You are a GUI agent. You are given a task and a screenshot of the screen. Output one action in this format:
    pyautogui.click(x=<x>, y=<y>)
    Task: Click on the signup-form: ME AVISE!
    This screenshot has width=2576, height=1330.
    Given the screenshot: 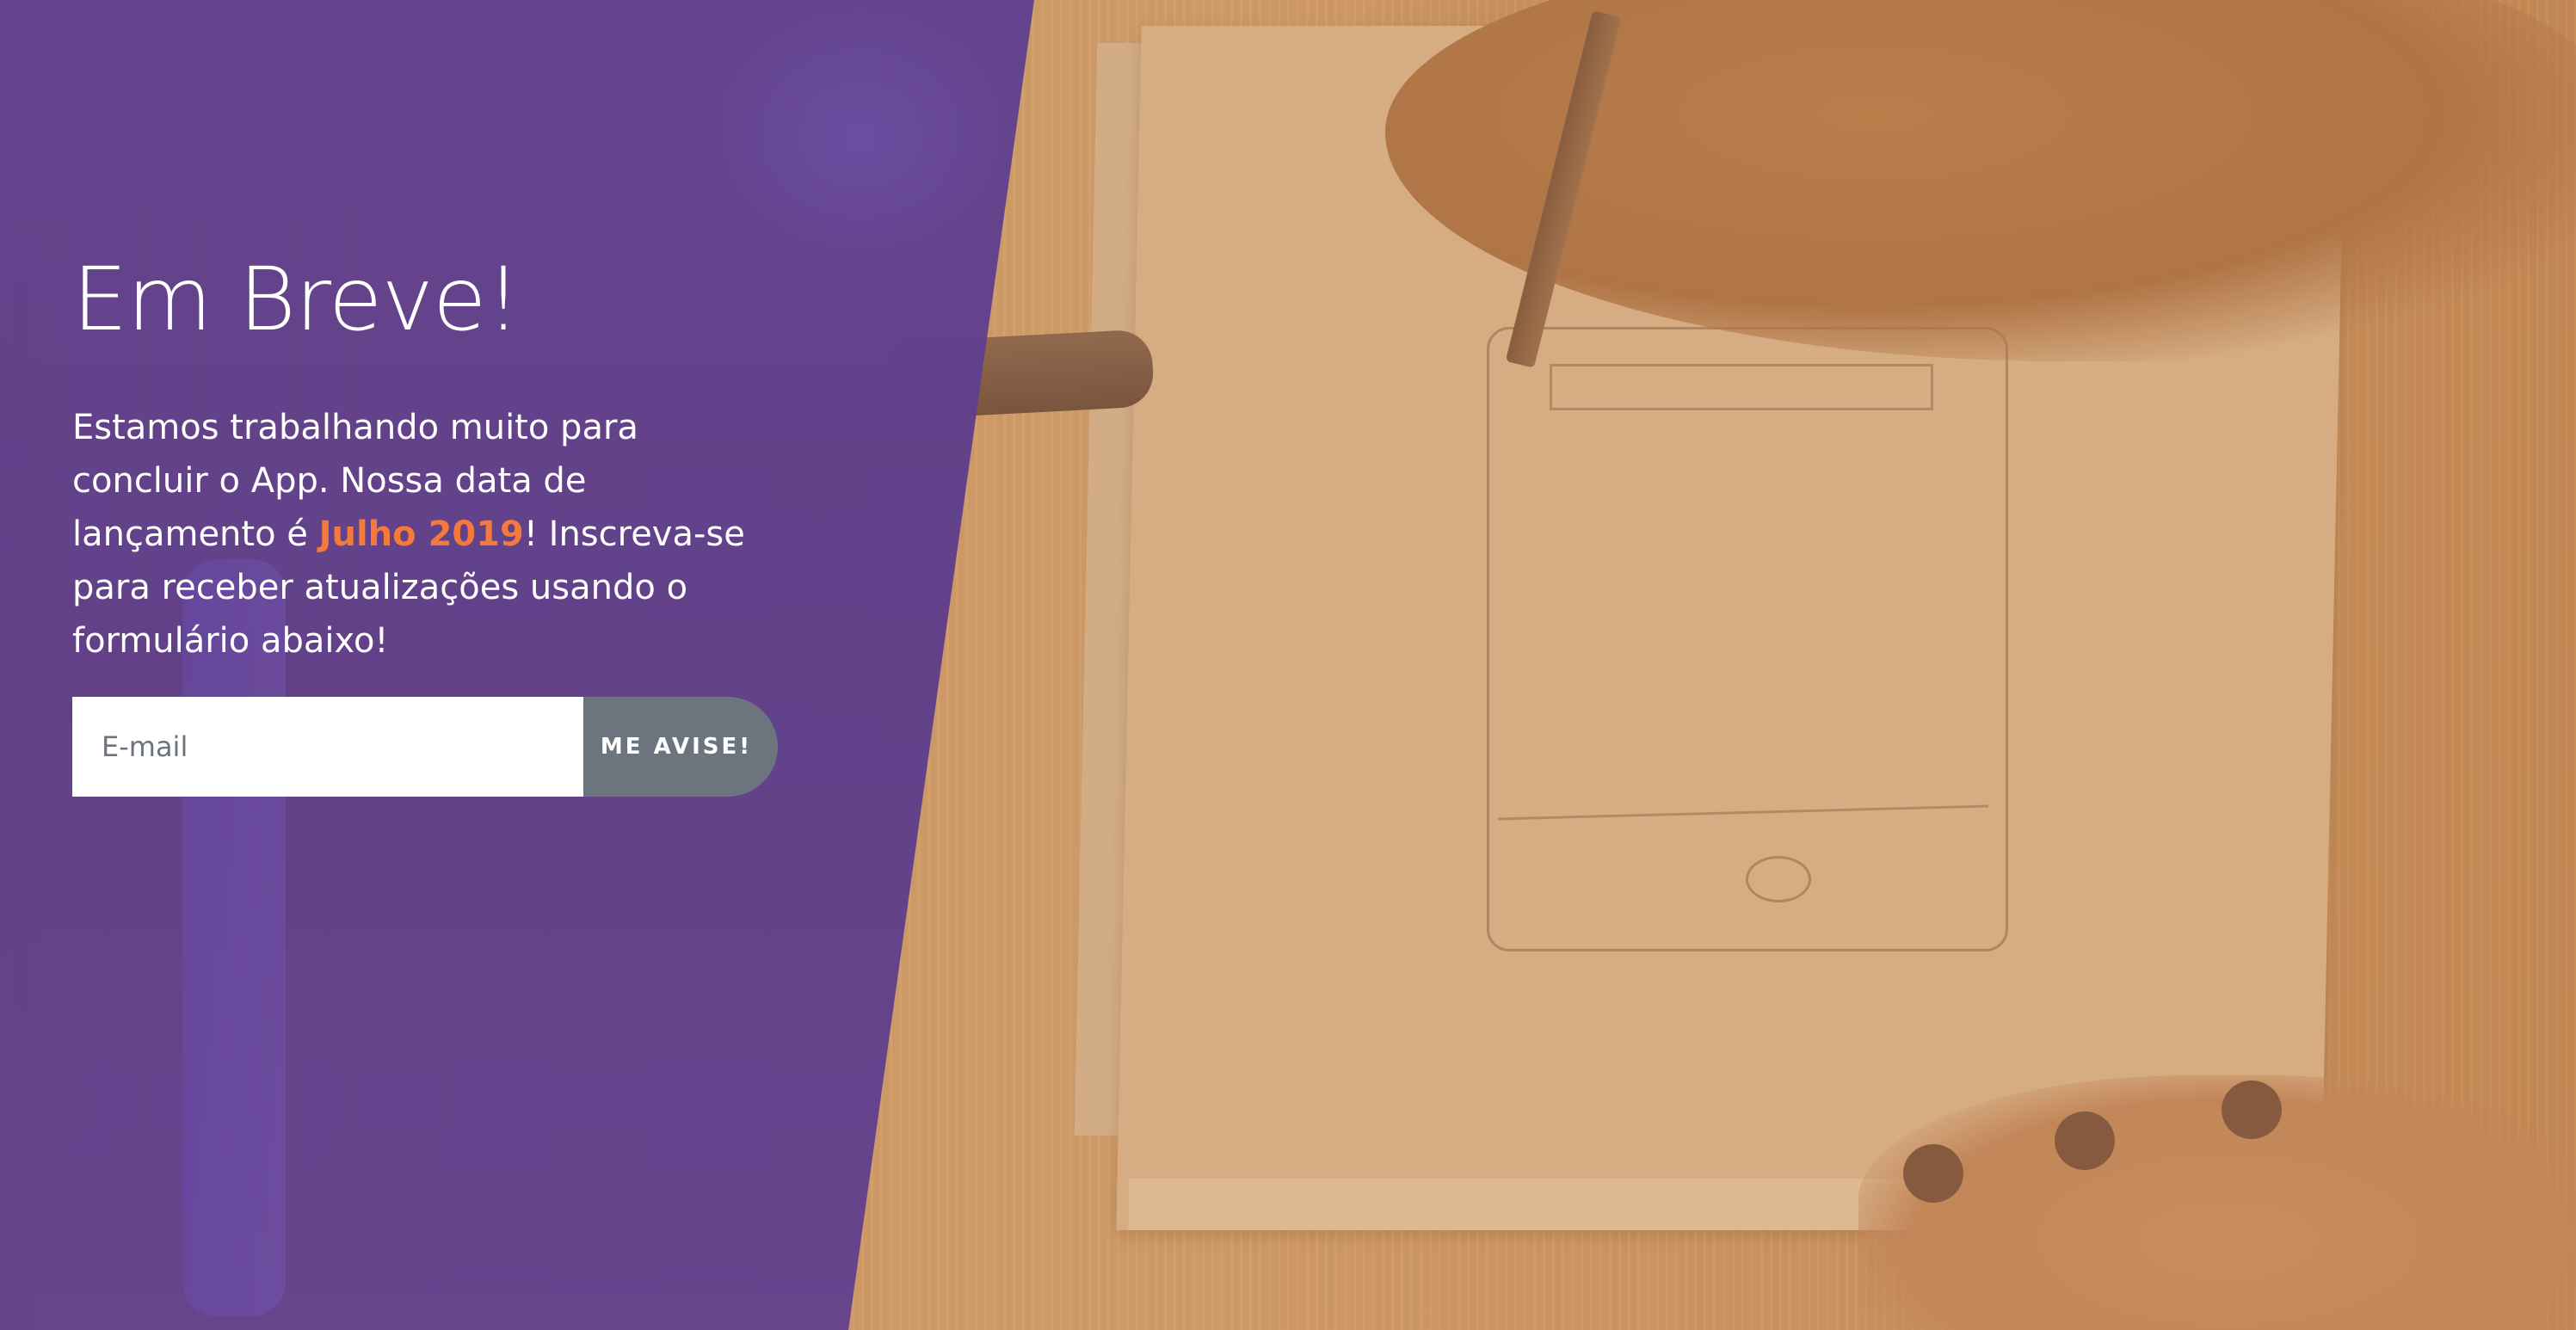 What is the action you would take?
    pyautogui.click(x=425, y=747)
    